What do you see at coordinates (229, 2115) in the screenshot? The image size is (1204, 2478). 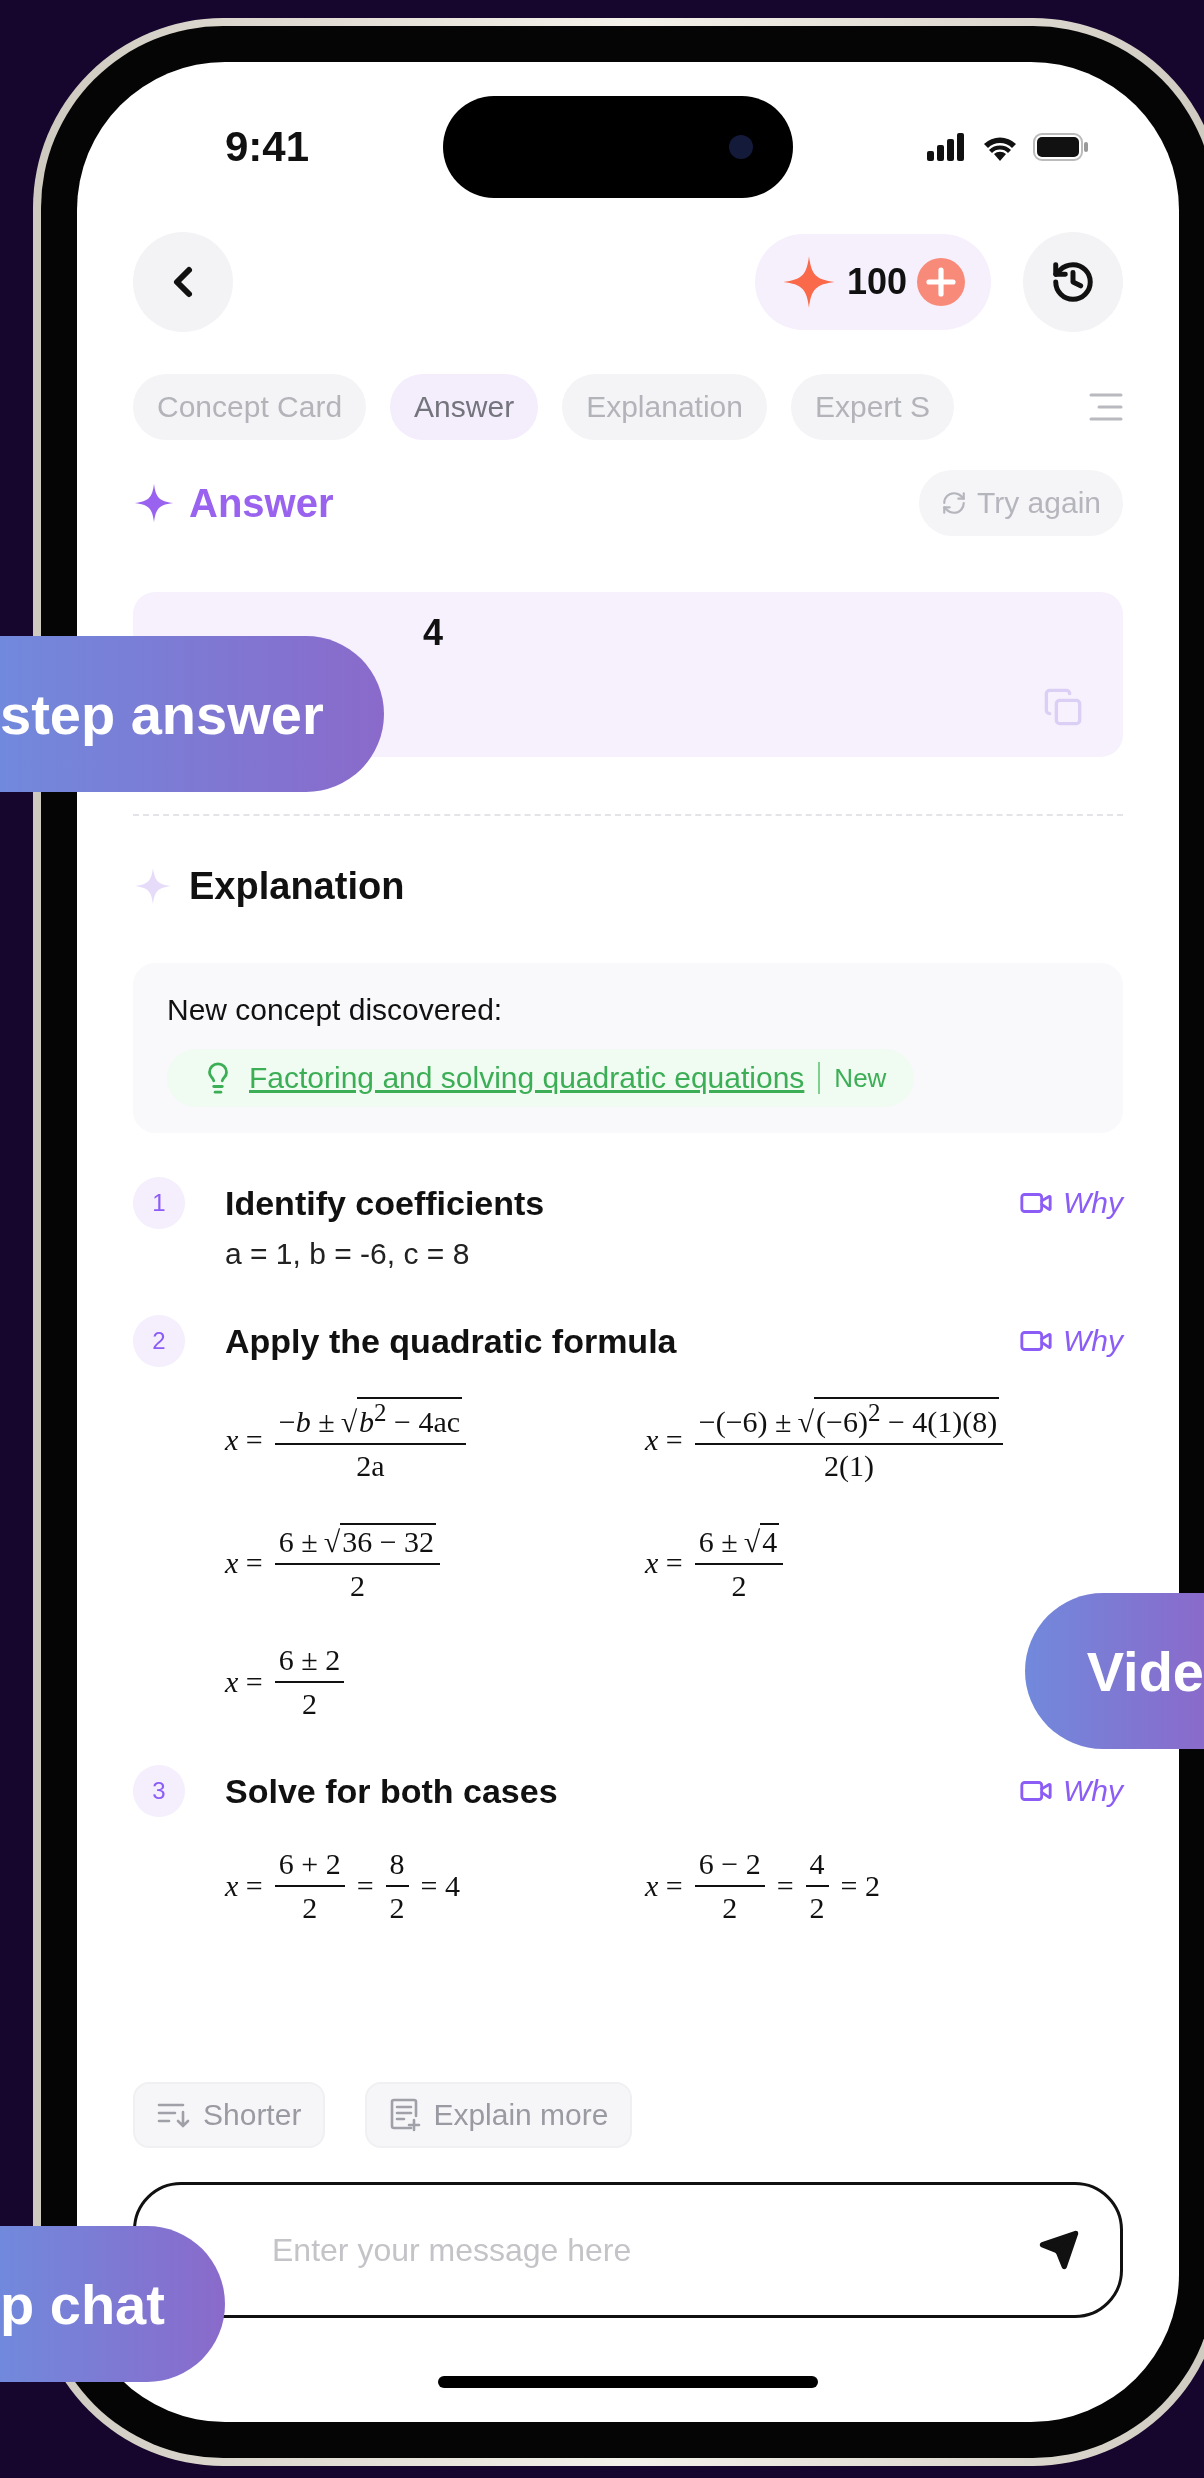 I see `shorter-button: Shorter` at bounding box center [229, 2115].